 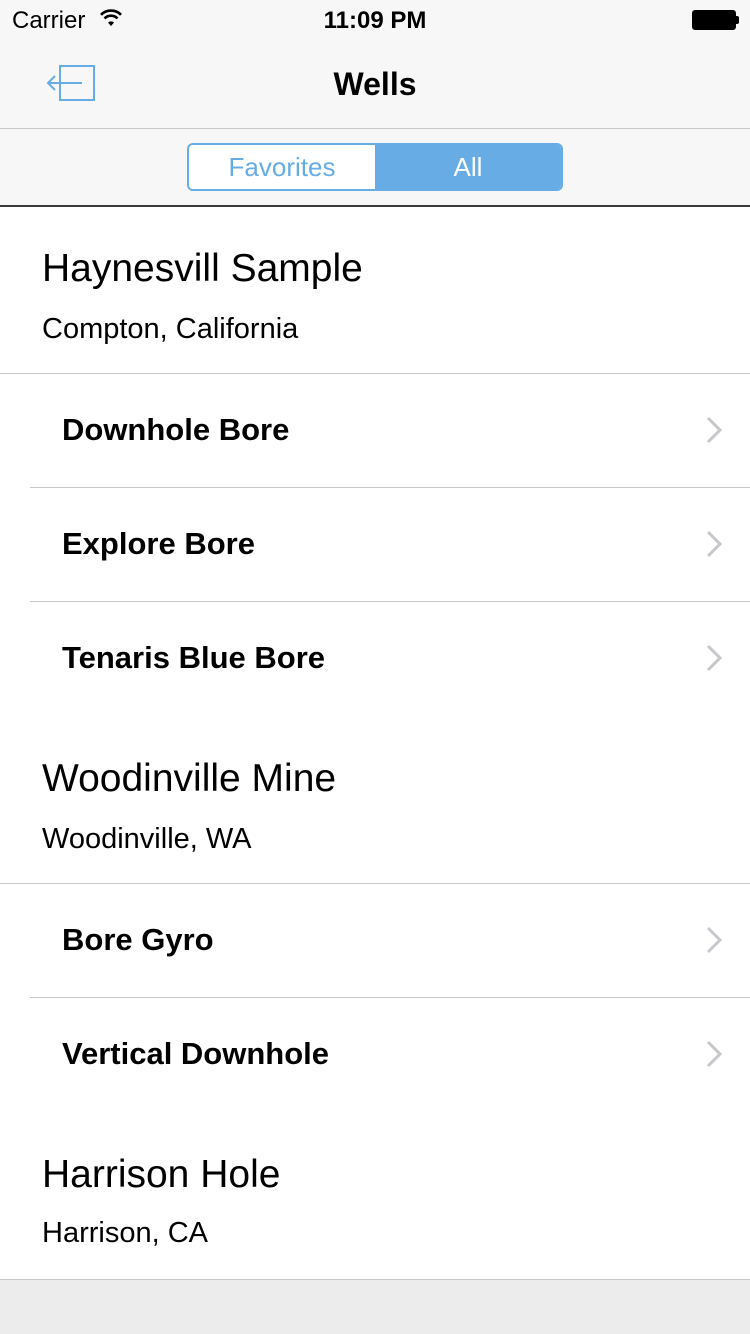 What do you see at coordinates (375, 430) in the screenshot?
I see `list-item: Downhole Bore` at bounding box center [375, 430].